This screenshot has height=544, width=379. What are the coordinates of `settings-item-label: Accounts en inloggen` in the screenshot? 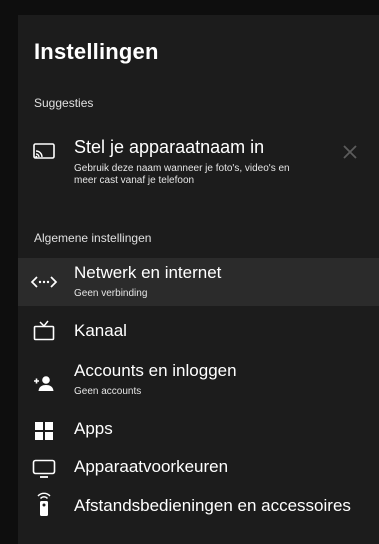 It's located at (155, 370).